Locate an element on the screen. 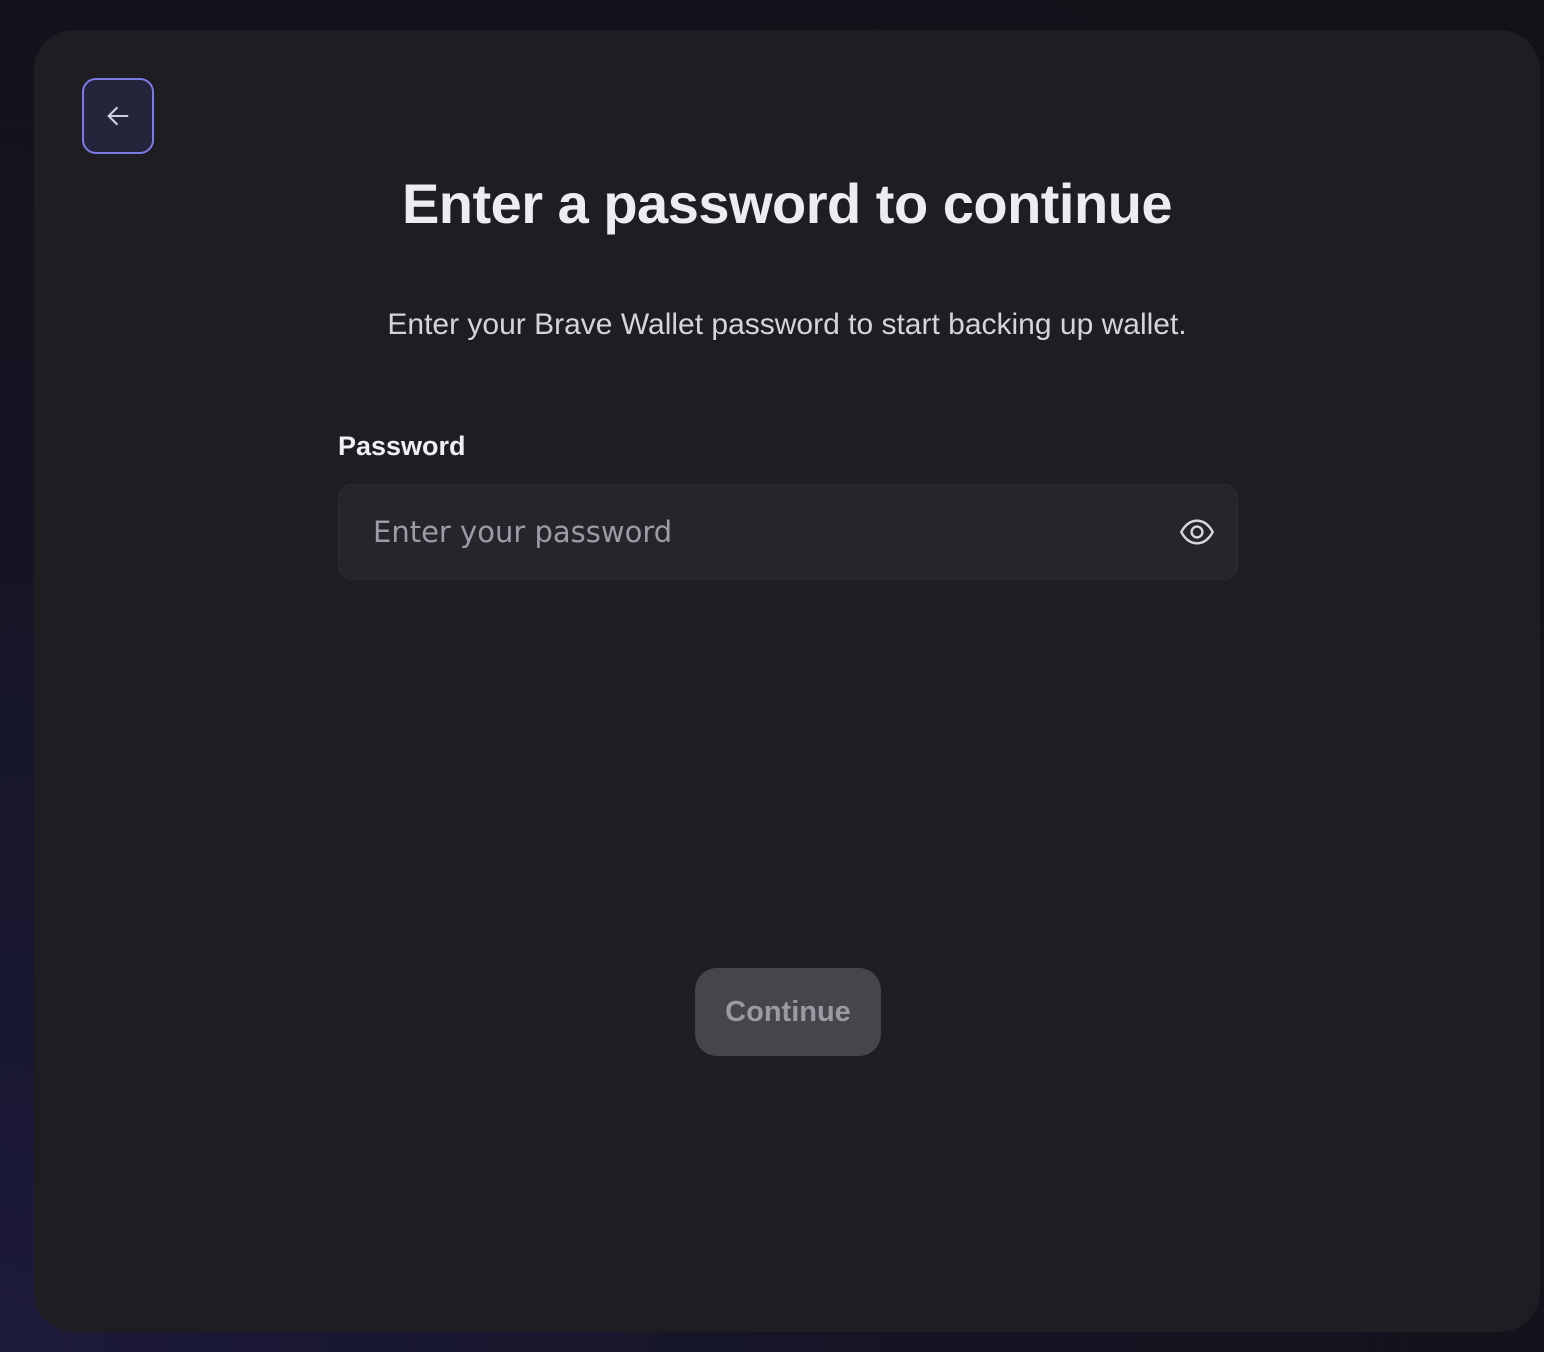 The image size is (1544, 1352). show-password-button is located at coordinates (1197, 532).